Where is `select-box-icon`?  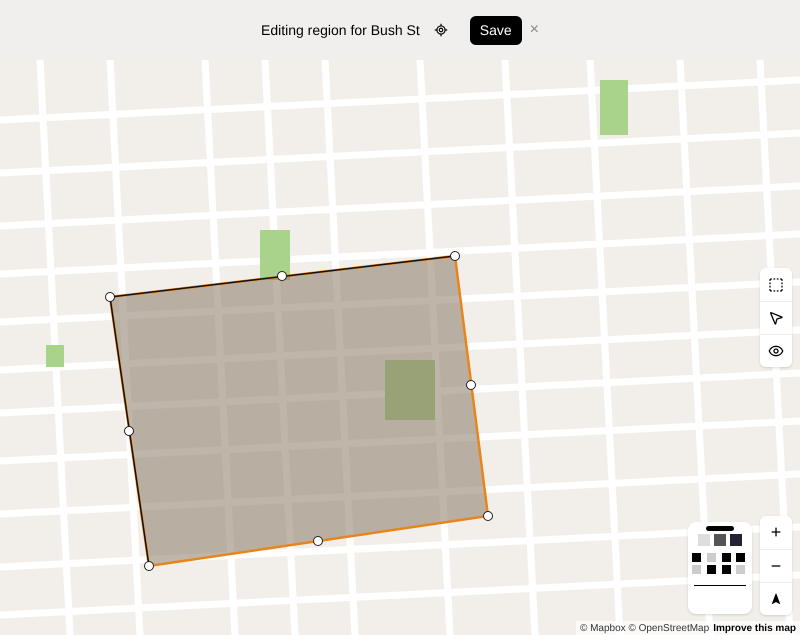
select-box-icon is located at coordinates (776, 284).